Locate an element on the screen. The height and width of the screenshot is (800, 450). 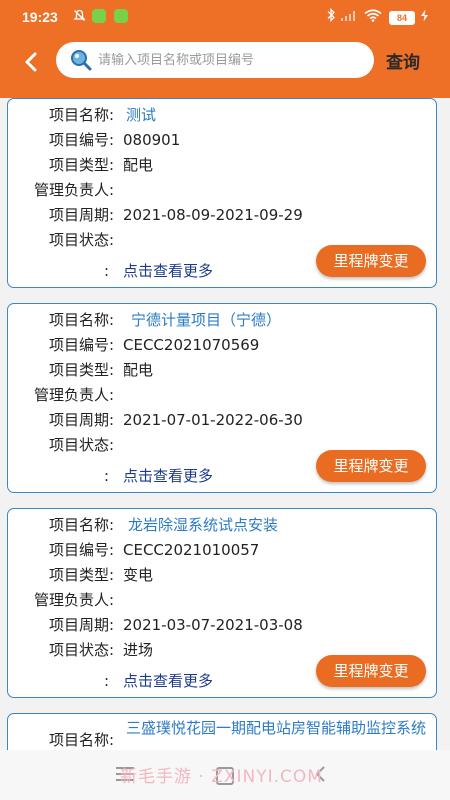
project-name-value: 测试 is located at coordinates (141, 115).